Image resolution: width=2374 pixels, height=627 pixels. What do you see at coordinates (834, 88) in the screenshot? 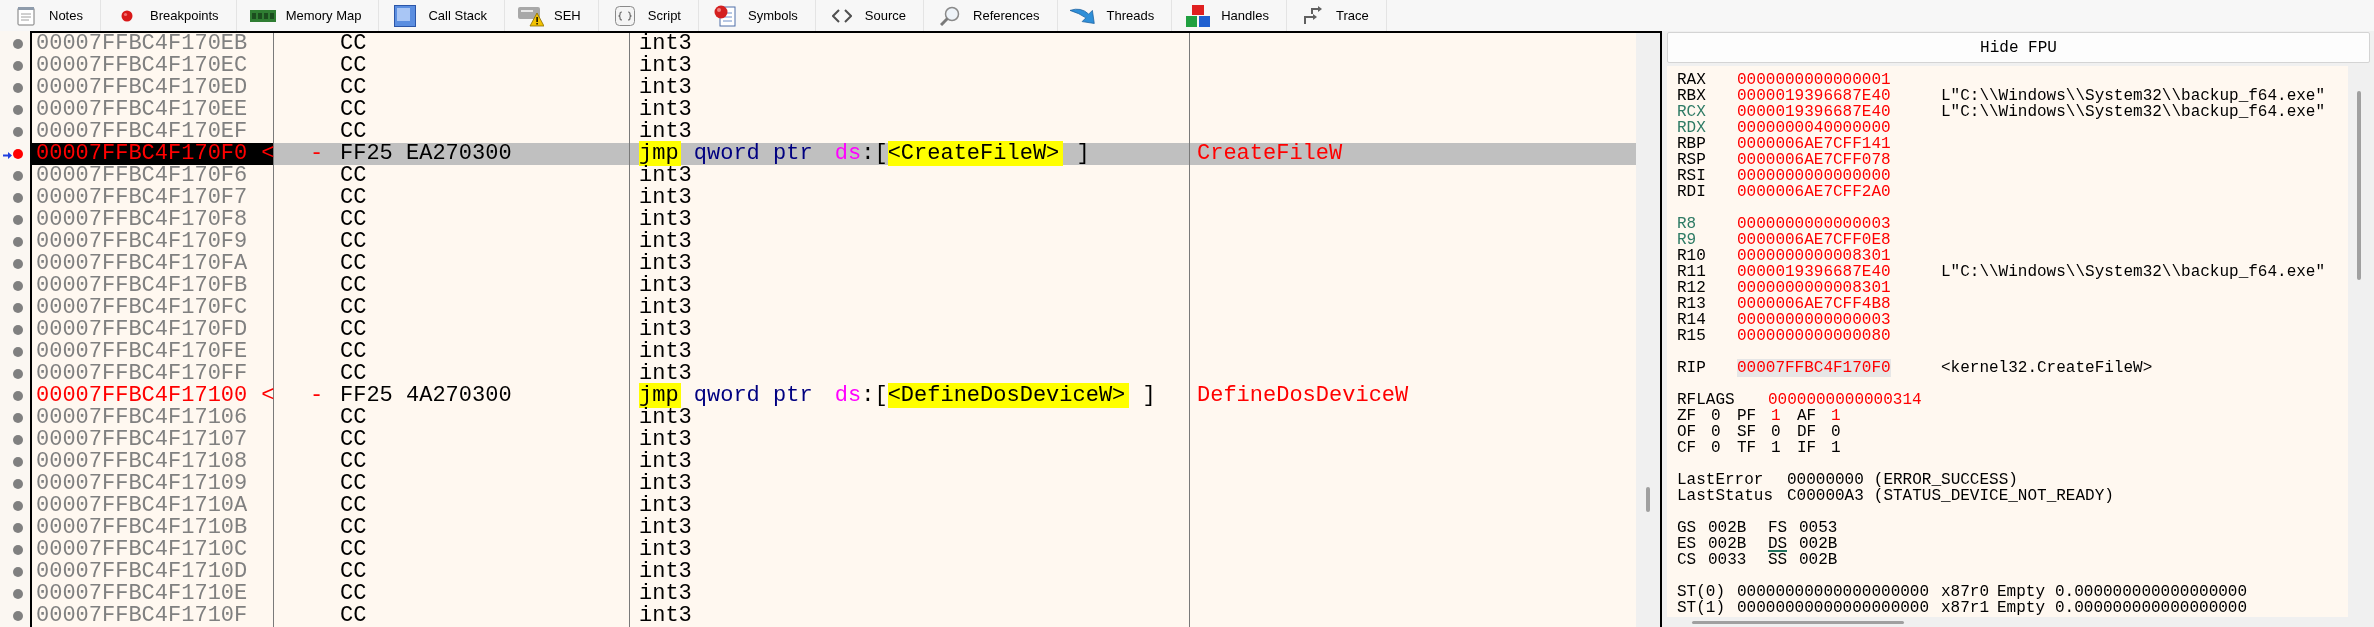
I see `disassembly-row: 00007FFBC4F170ED CC int3` at bounding box center [834, 88].